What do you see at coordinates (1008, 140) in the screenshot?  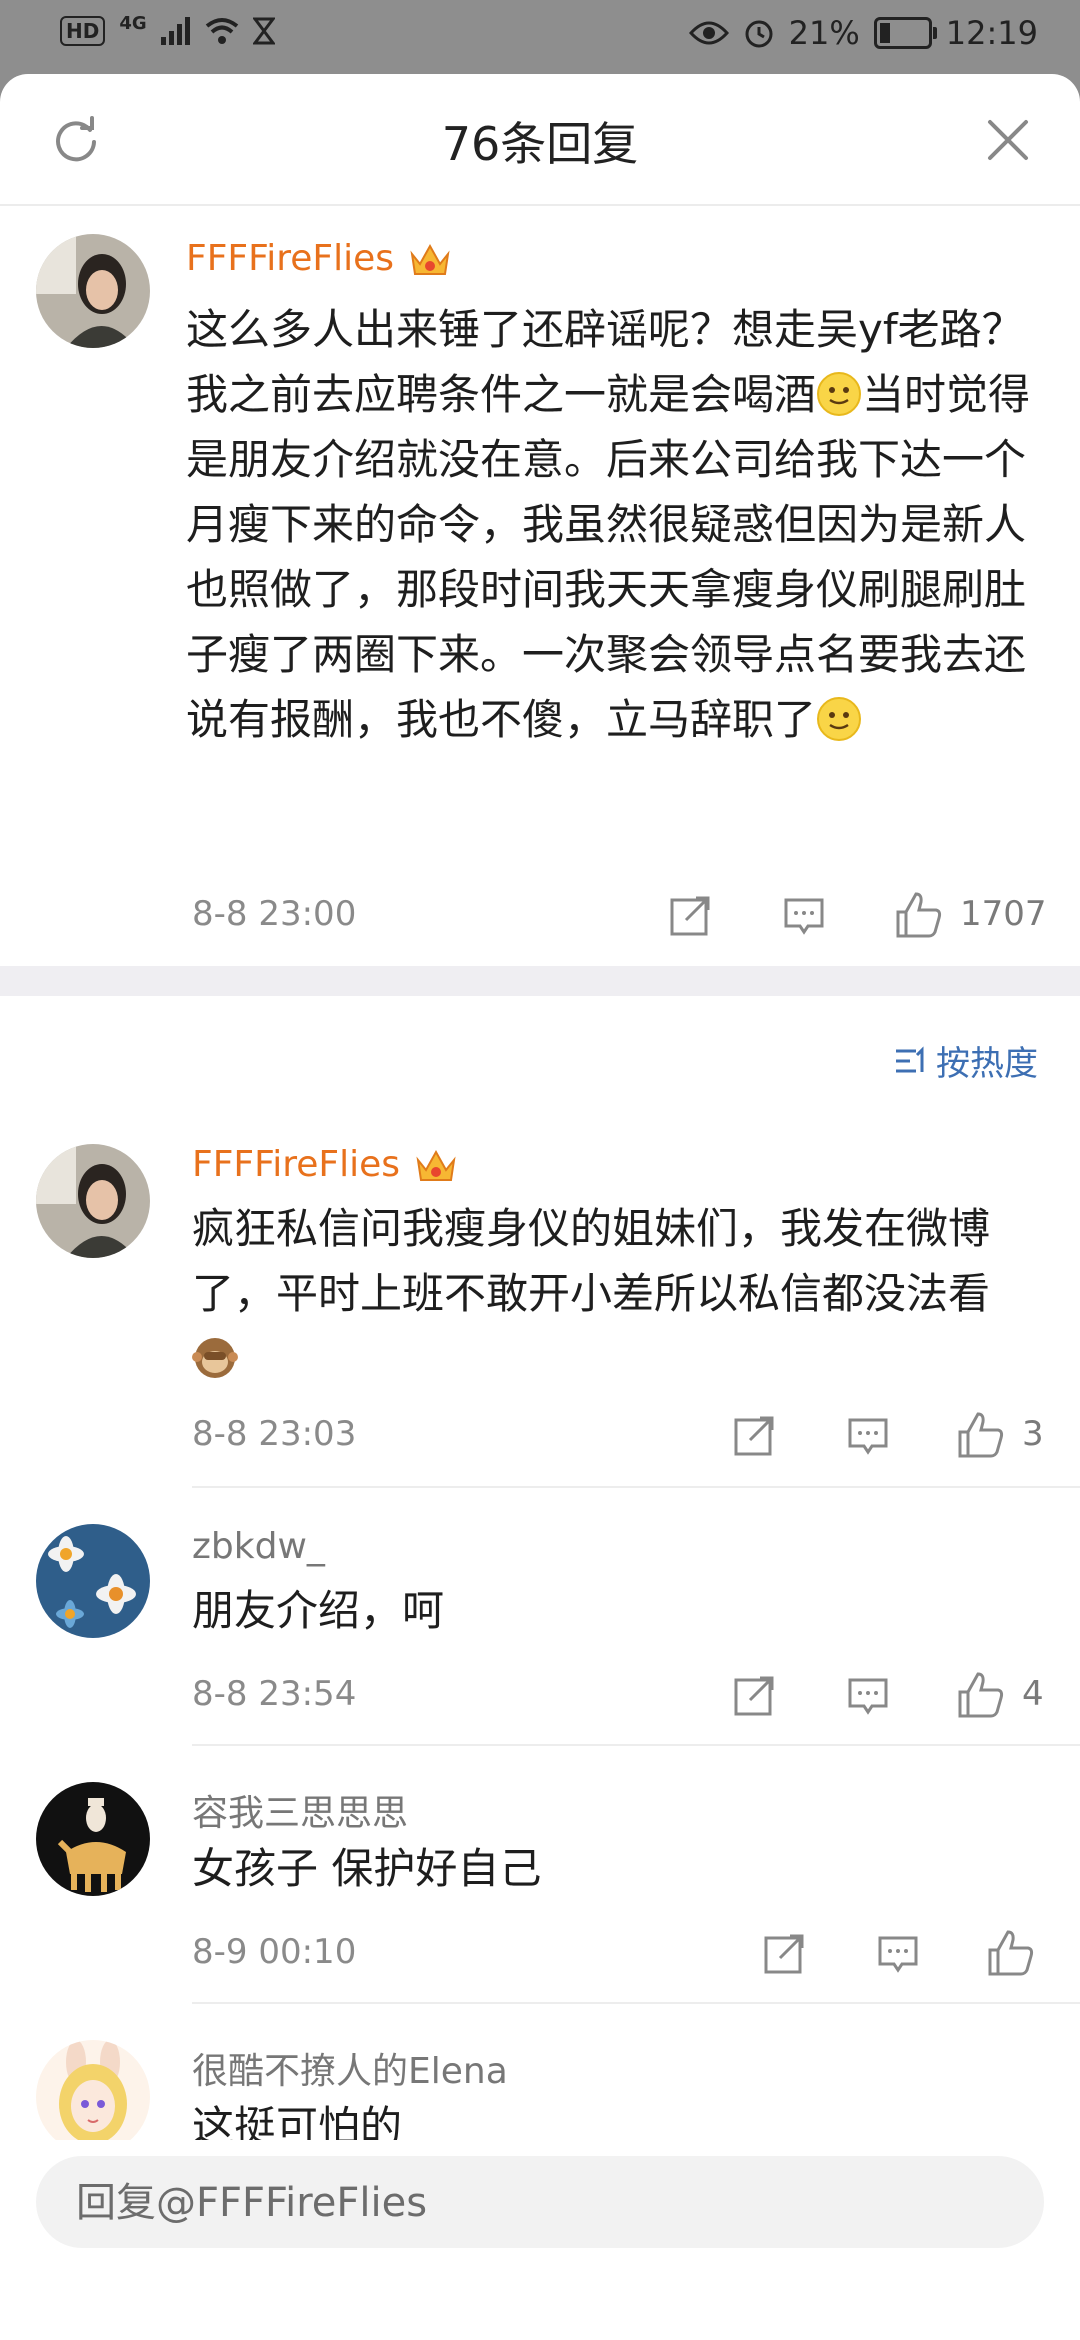 I see `close-icon` at bounding box center [1008, 140].